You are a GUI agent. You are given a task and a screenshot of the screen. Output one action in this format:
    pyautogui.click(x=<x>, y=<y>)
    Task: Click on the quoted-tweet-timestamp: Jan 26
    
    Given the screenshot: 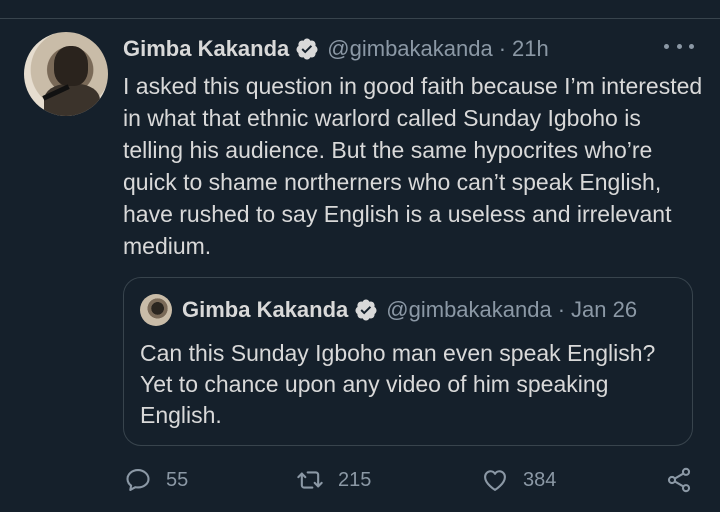 What is the action you would take?
    pyautogui.click(x=604, y=309)
    